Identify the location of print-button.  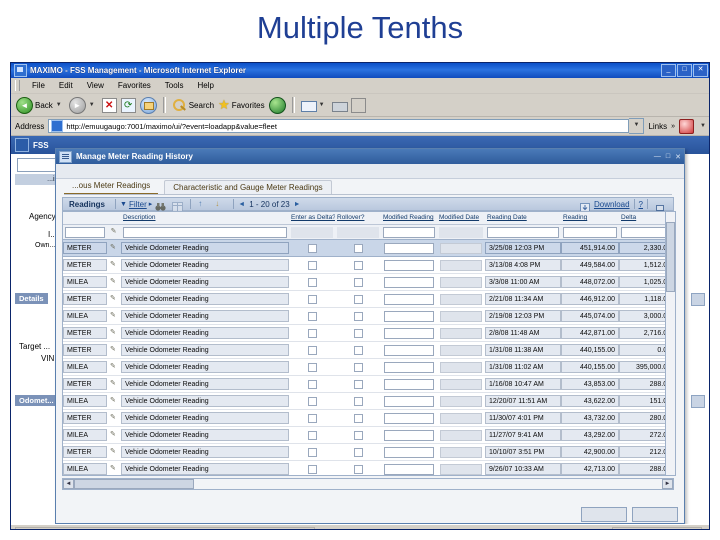
(339, 105).